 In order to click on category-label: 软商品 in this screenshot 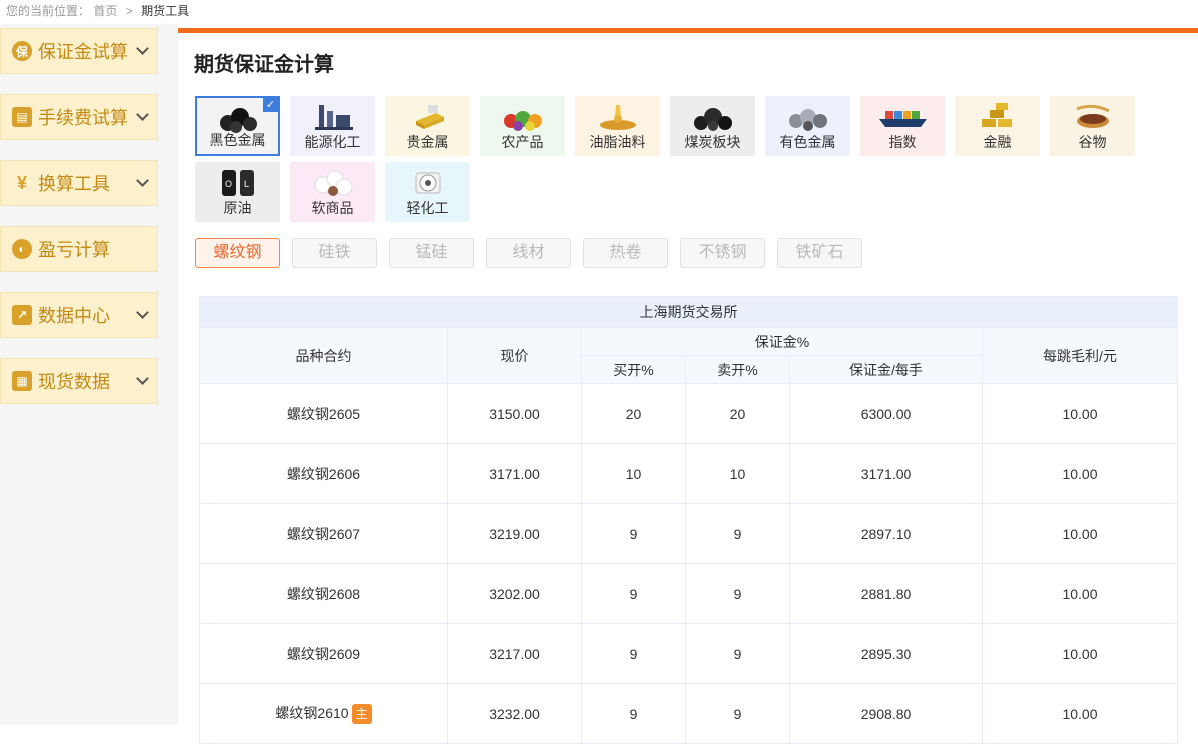, I will do `click(332, 208)`.